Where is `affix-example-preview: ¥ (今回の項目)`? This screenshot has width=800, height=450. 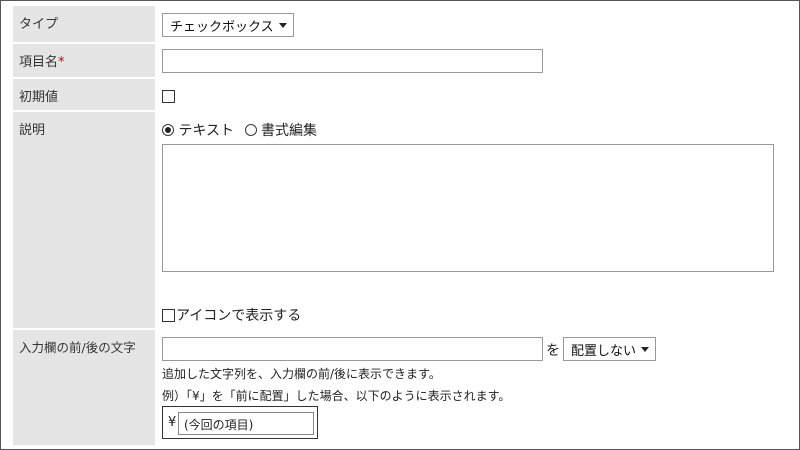 affix-example-preview: ¥ (今回の項目) is located at coordinates (240, 422).